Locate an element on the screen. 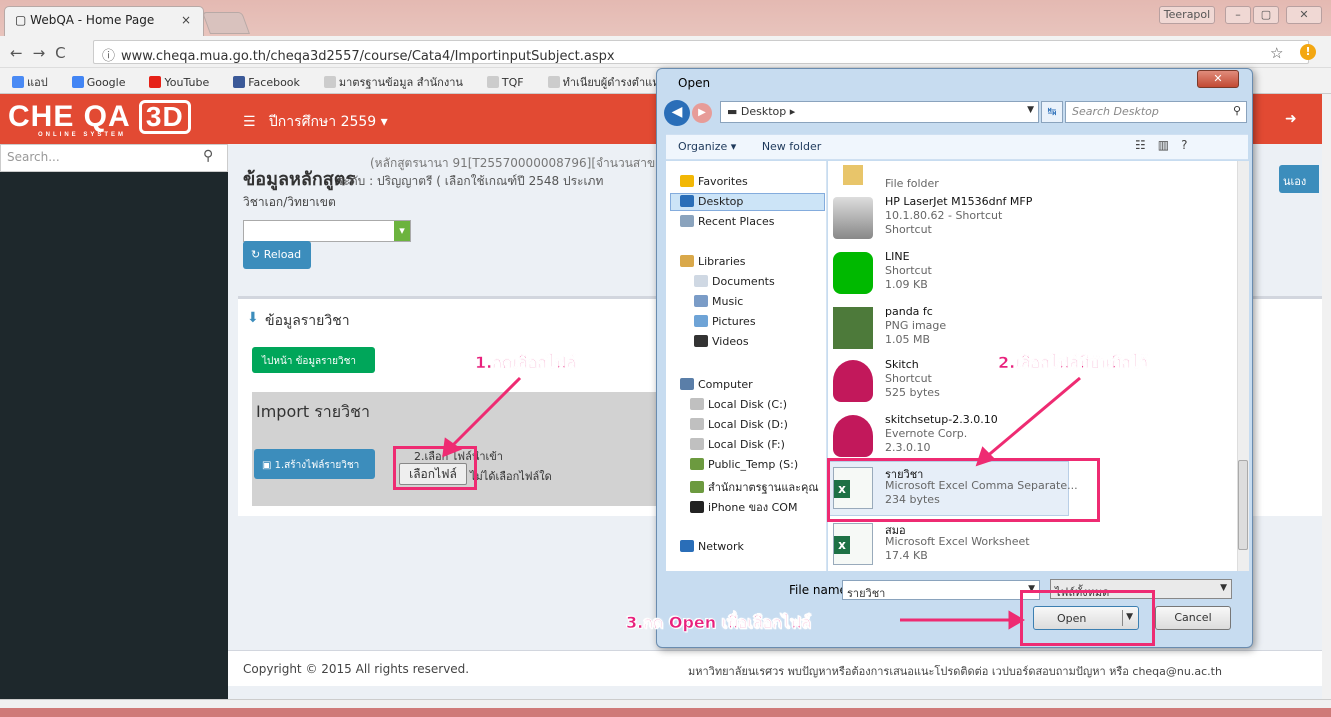 The width and height of the screenshot is (1331, 717). arrow-step2 is located at coordinates (1032, 418).